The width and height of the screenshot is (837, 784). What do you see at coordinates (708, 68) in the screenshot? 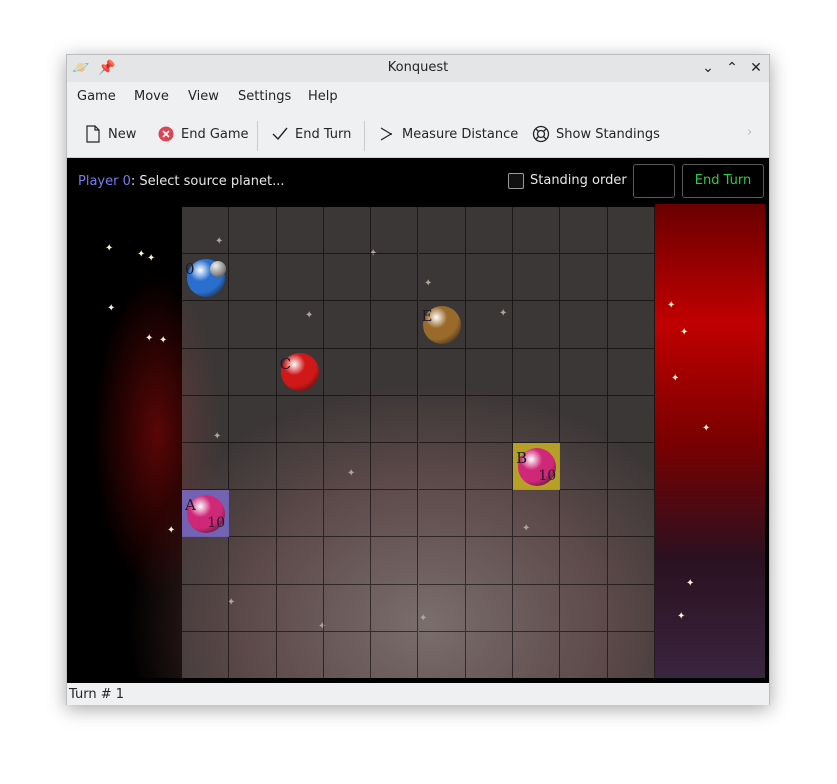
I see `minimize-button: ⌄` at bounding box center [708, 68].